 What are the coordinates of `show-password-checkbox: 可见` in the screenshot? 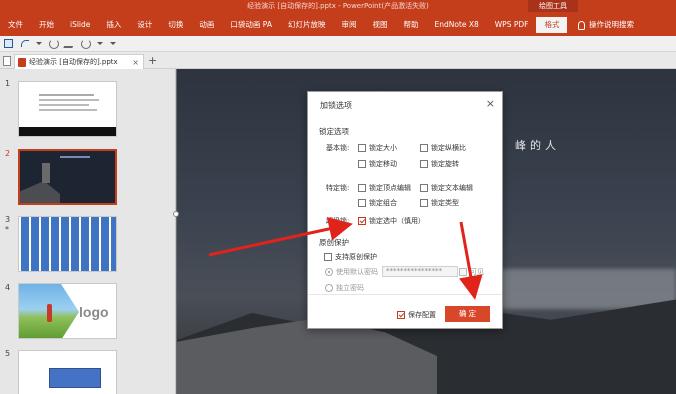 It's located at (471, 272).